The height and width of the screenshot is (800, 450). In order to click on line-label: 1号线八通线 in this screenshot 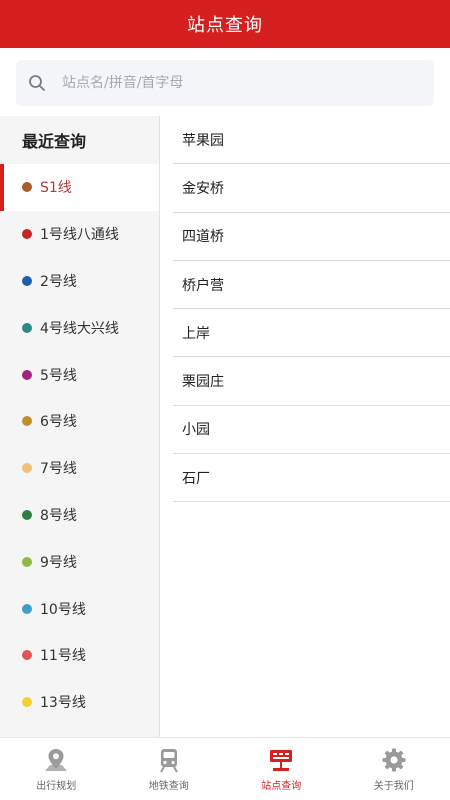, I will do `click(79, 235)`.